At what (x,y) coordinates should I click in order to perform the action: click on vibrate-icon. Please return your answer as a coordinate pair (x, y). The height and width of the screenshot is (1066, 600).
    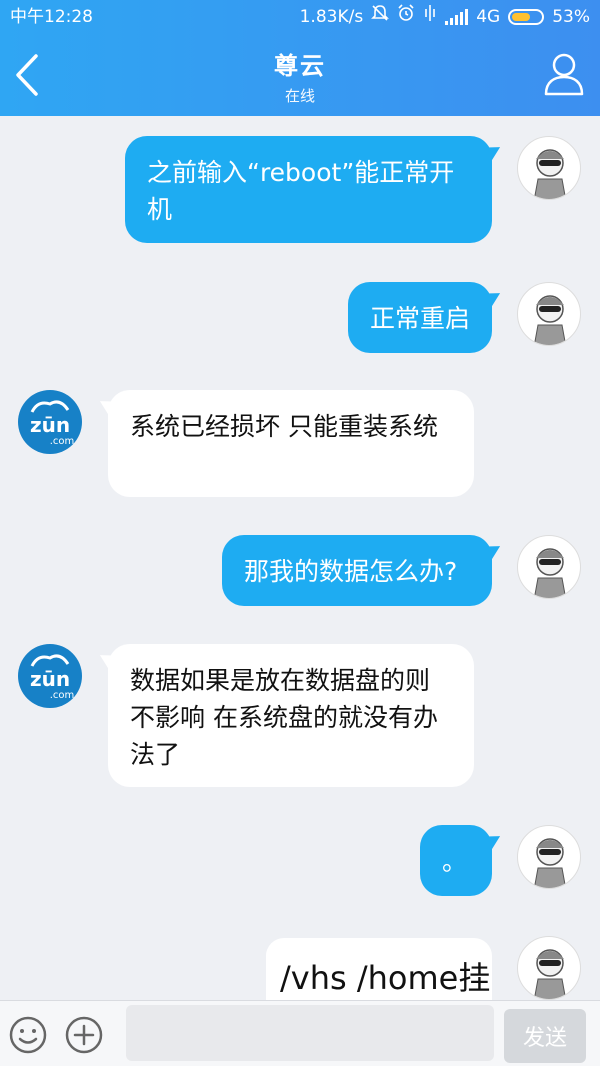
    Looking at the image, I should click on (430, 17).